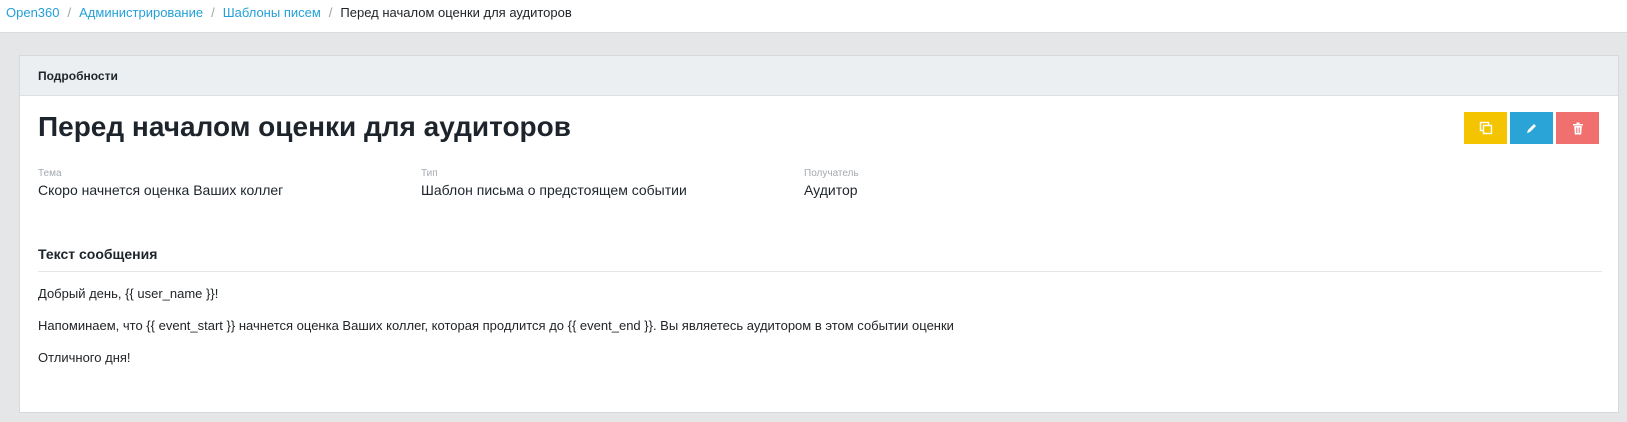  I want to click on field-subject: Тема Скоро начнется оценка Ваших коллег, so click(160, 183).